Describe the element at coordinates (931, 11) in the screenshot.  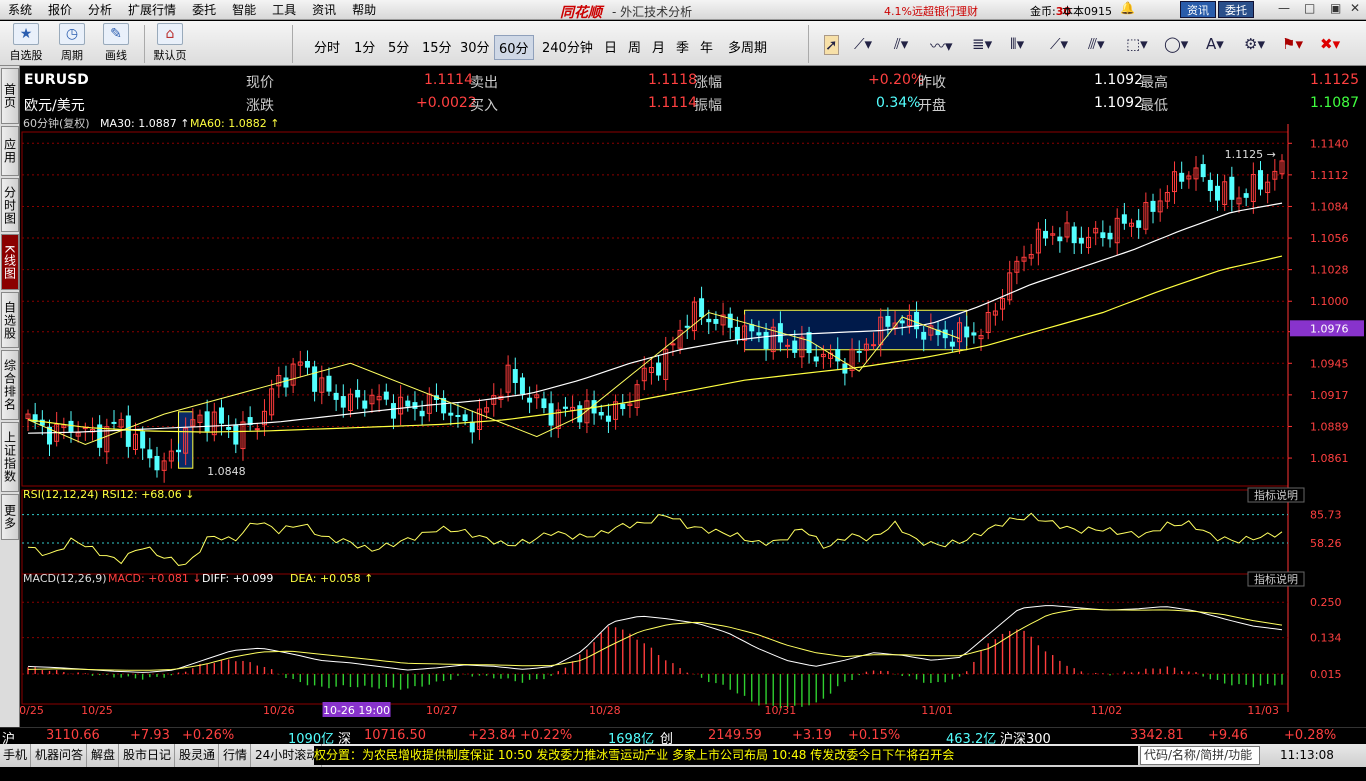
I see `promo-link: 4.1%远超银行理财` at that location.